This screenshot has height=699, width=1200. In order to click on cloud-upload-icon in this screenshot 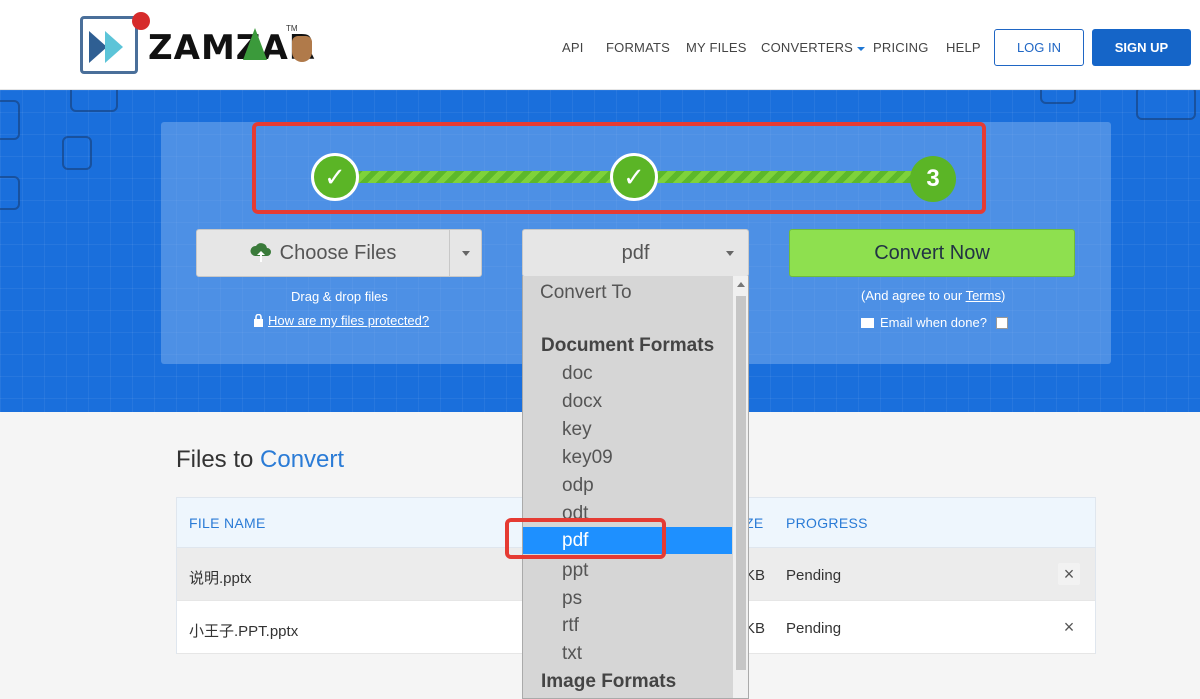, I will do `click(260, 252)`.